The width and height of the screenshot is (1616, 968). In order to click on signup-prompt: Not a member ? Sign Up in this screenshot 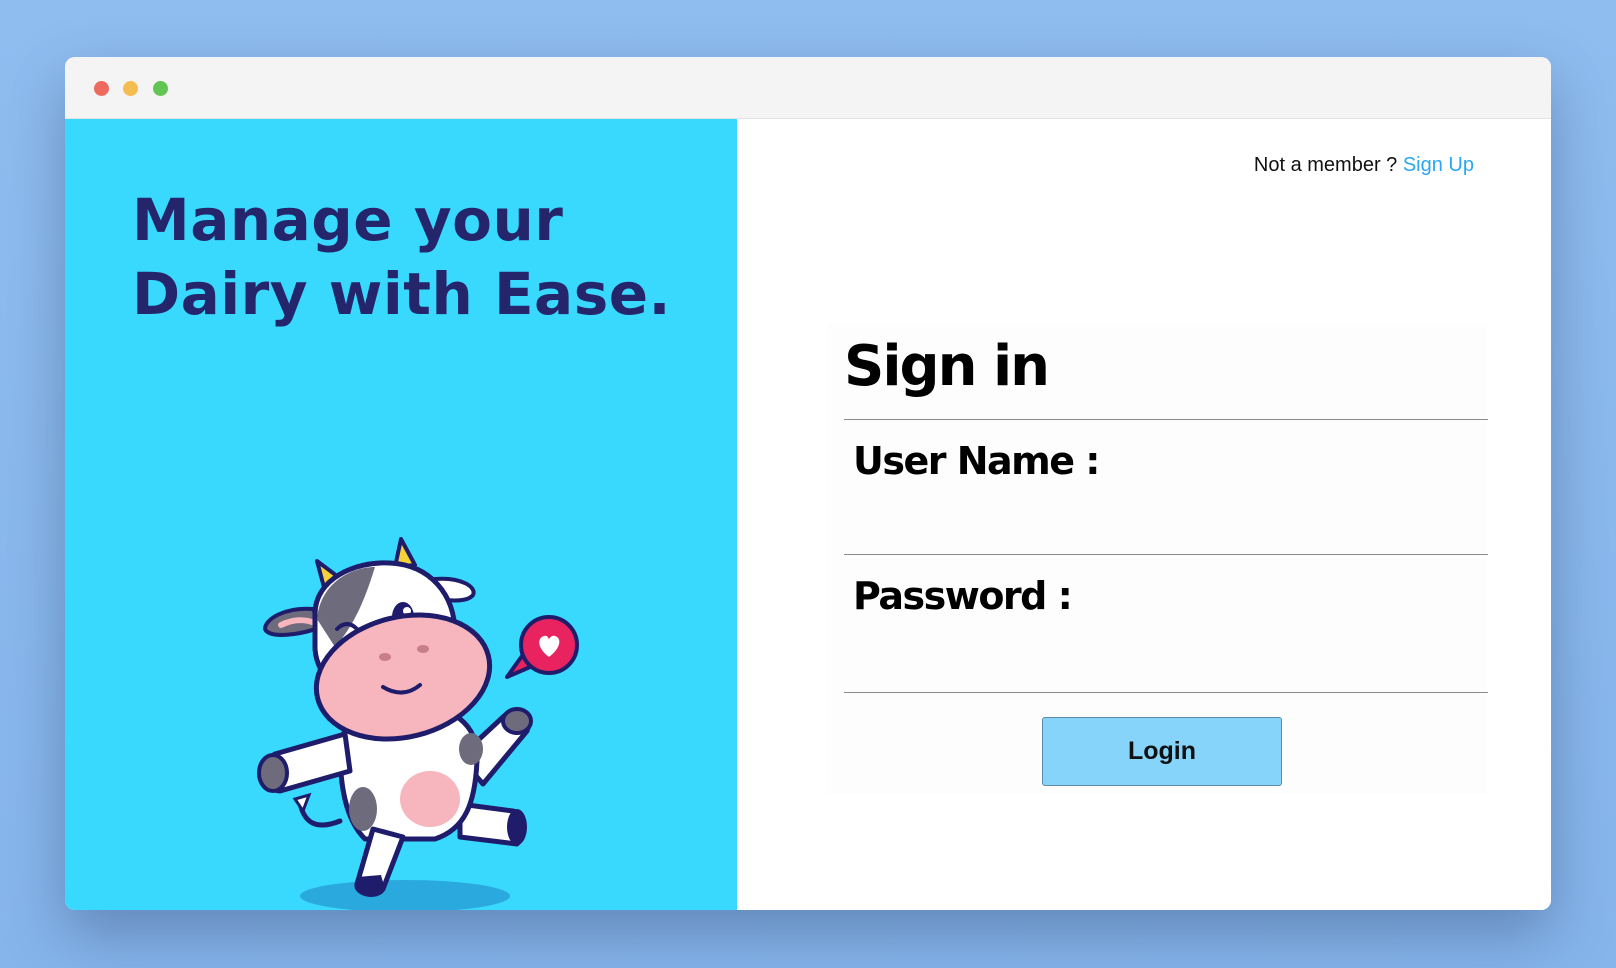, I will do `click(1364, 165)`.